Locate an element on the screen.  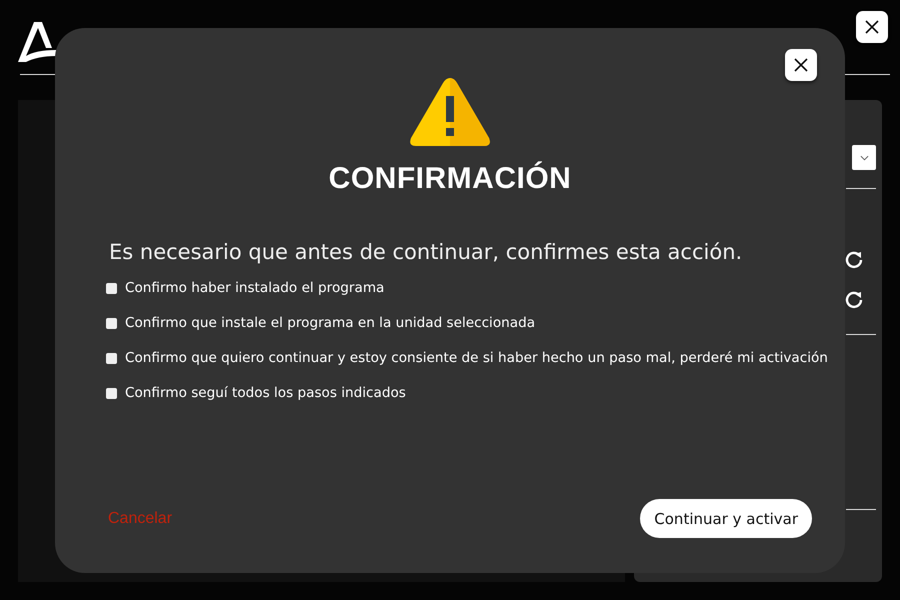
checkbox-label: Confirmo haber instalado el programa is located at coordinates (254, 288).